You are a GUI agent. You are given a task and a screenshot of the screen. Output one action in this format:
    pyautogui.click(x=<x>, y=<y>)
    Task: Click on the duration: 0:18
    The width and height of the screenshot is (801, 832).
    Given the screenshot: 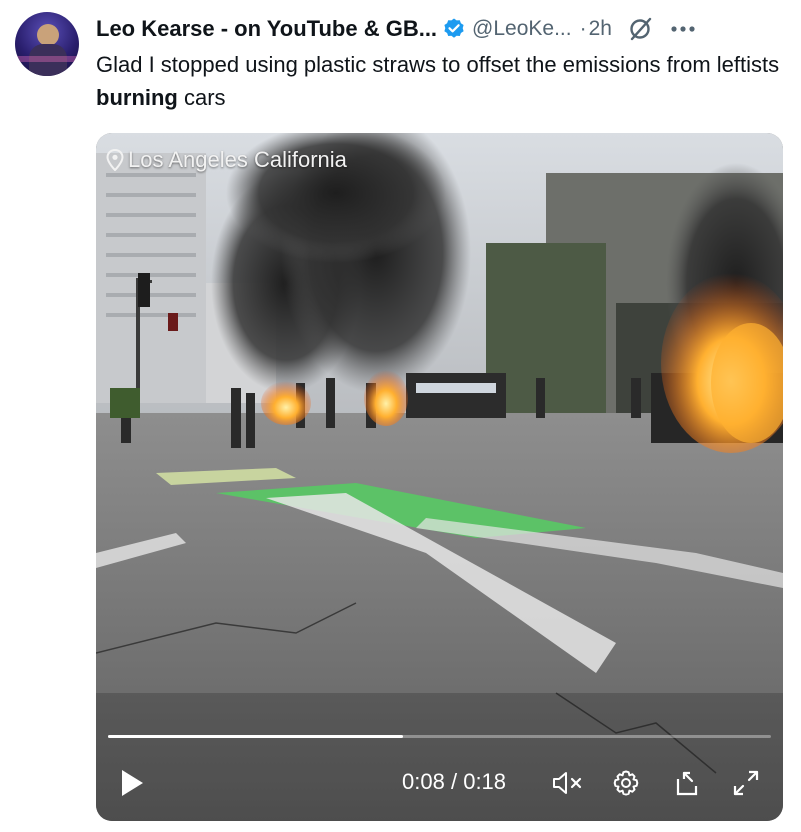 What is the action you would take?
    pyautogui.click(x=485, y=781)
    